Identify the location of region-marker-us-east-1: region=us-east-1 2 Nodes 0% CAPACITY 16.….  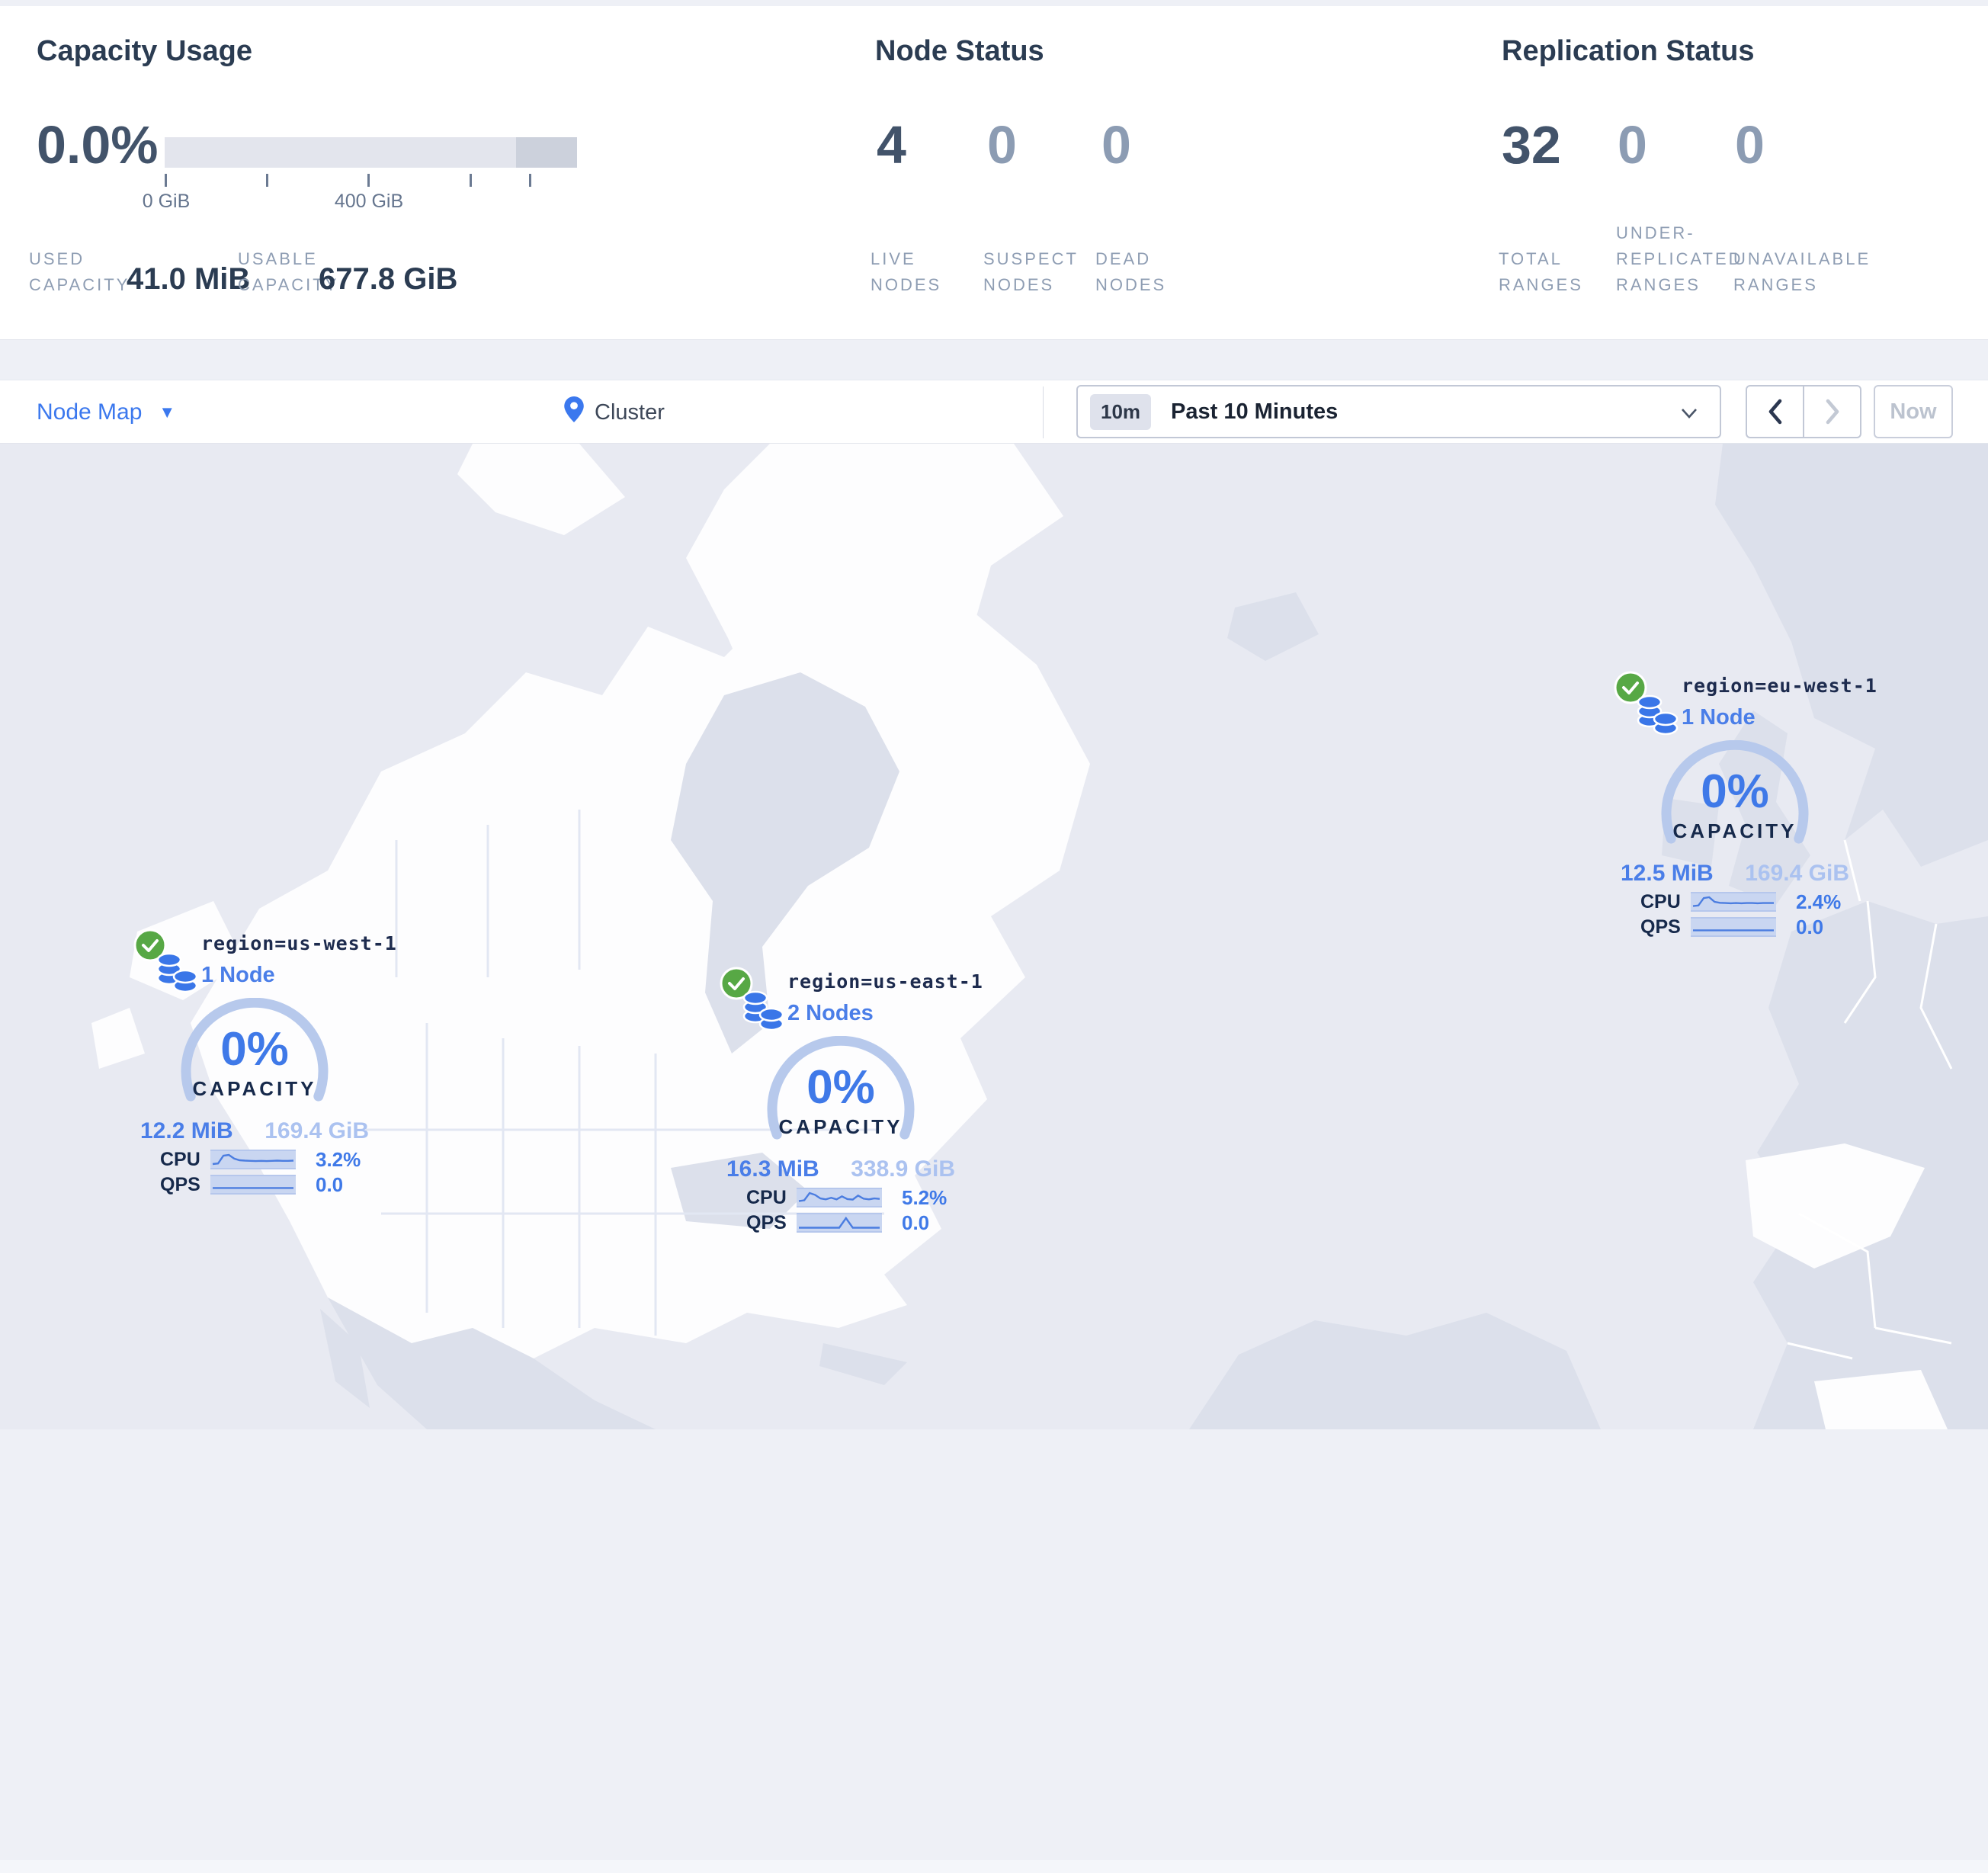
(848, 1096).